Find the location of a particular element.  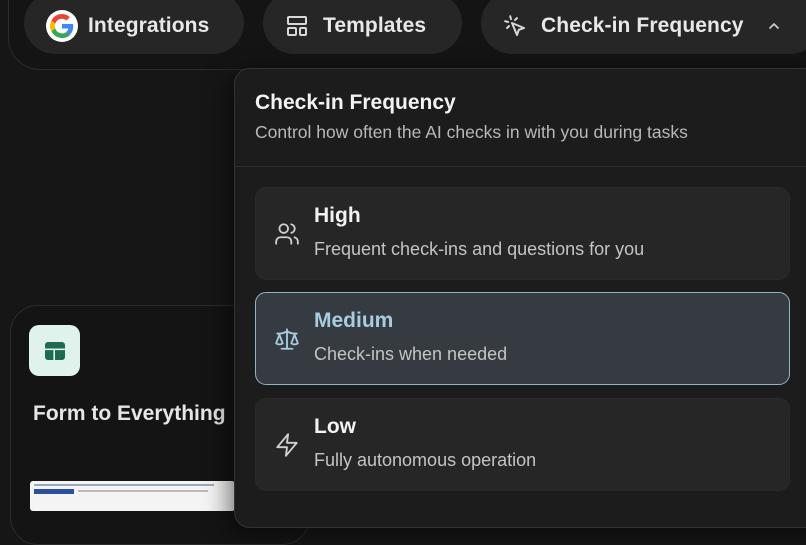

scale-icon is located at coordinates (287, 338).